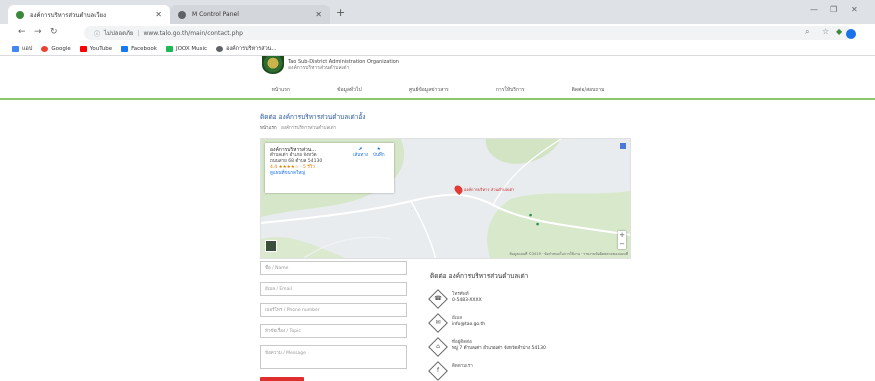 Image resolution: width=875 pixels, height=381 pixels. I want to click on browser-tab-inactive: M Control Panel ✕, so click(250, 14).